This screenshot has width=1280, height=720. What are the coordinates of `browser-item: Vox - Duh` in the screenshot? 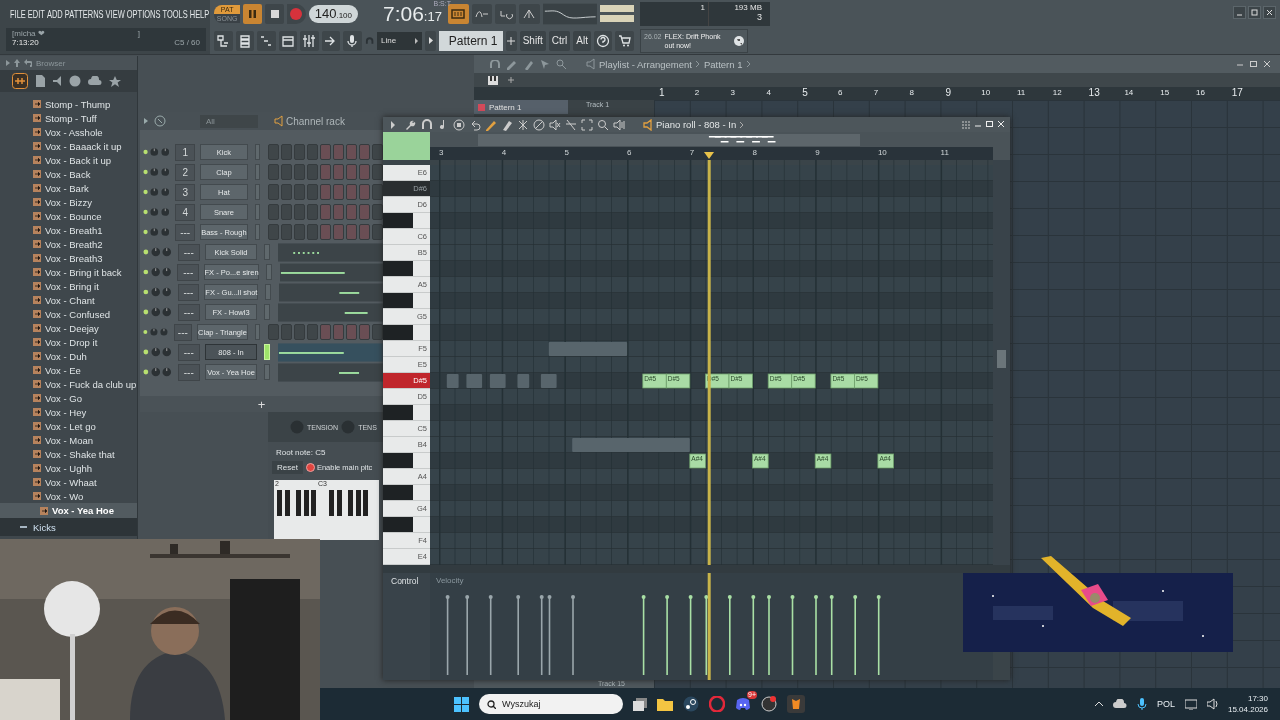 It's located at (68, 356).